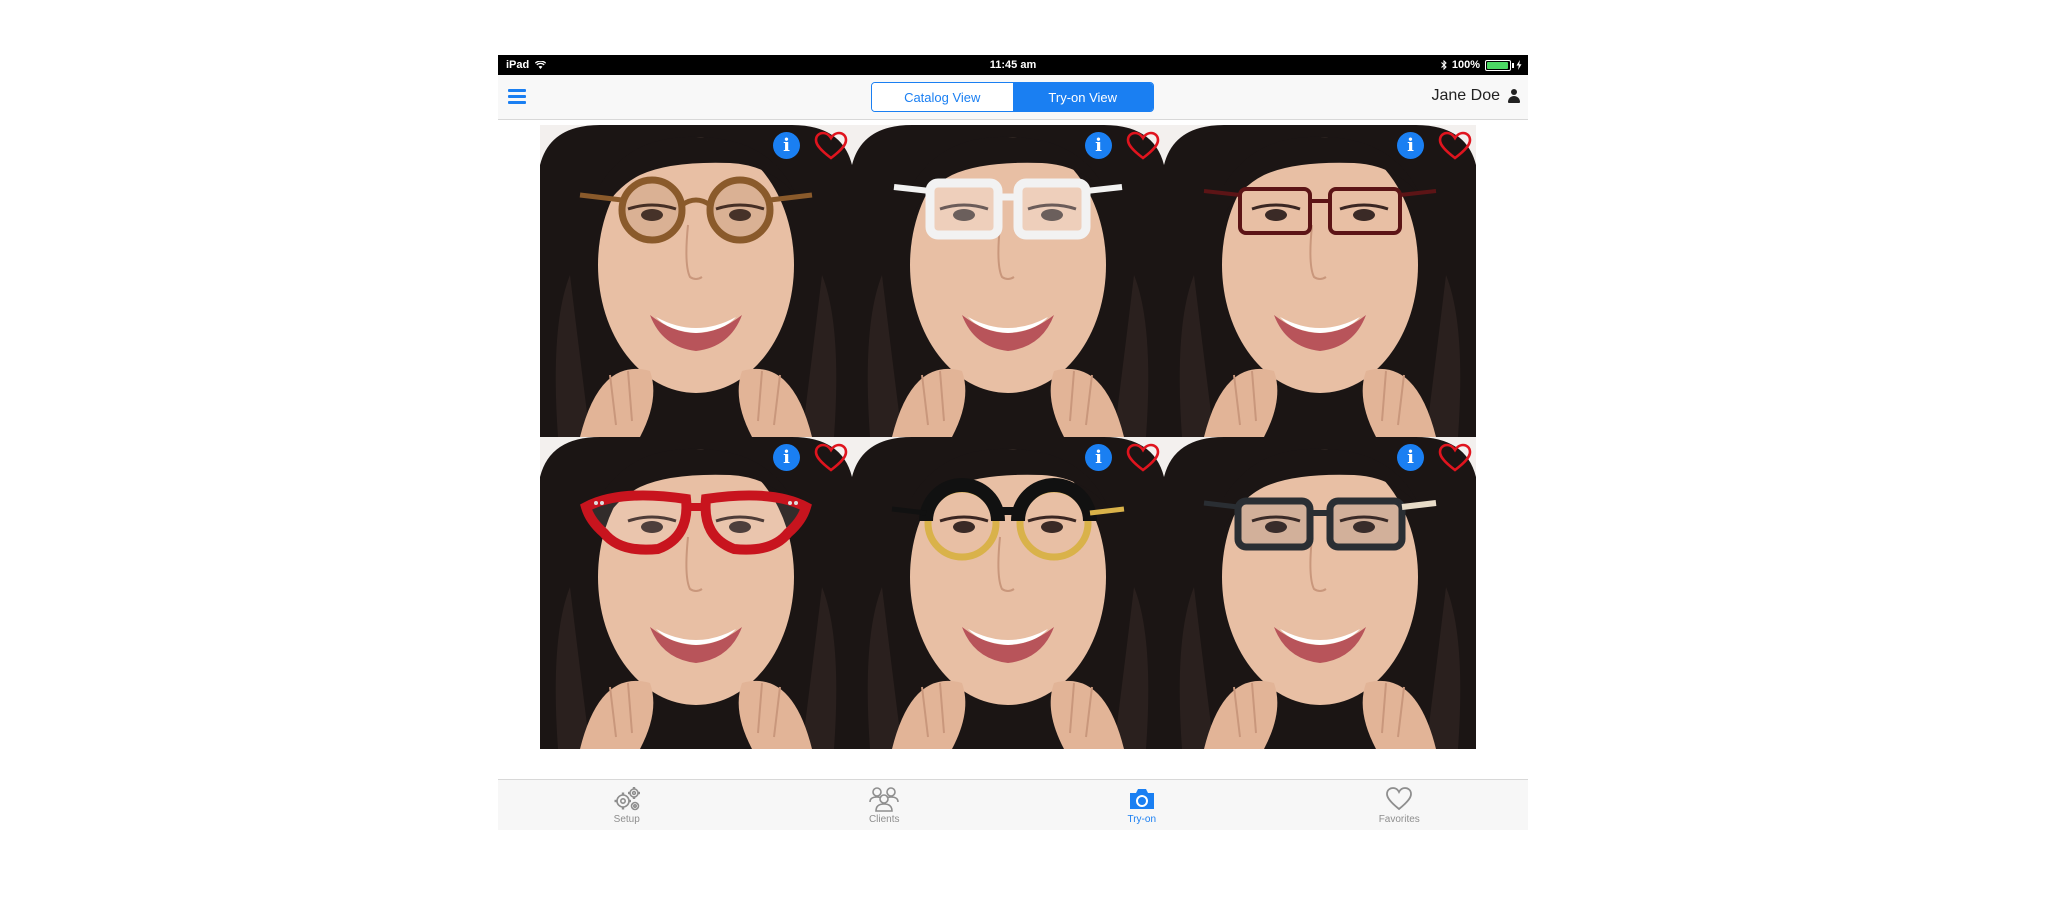  I want to click on gears-icon, so click(627, 799).